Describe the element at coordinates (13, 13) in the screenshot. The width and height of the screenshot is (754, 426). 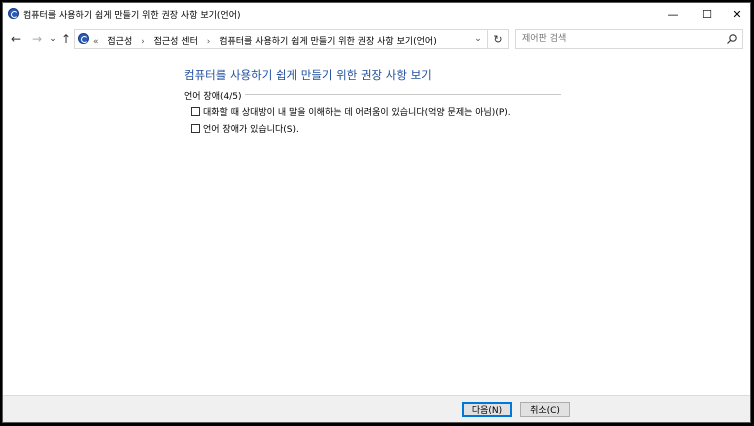
I see `accessibility-icon` at that location.